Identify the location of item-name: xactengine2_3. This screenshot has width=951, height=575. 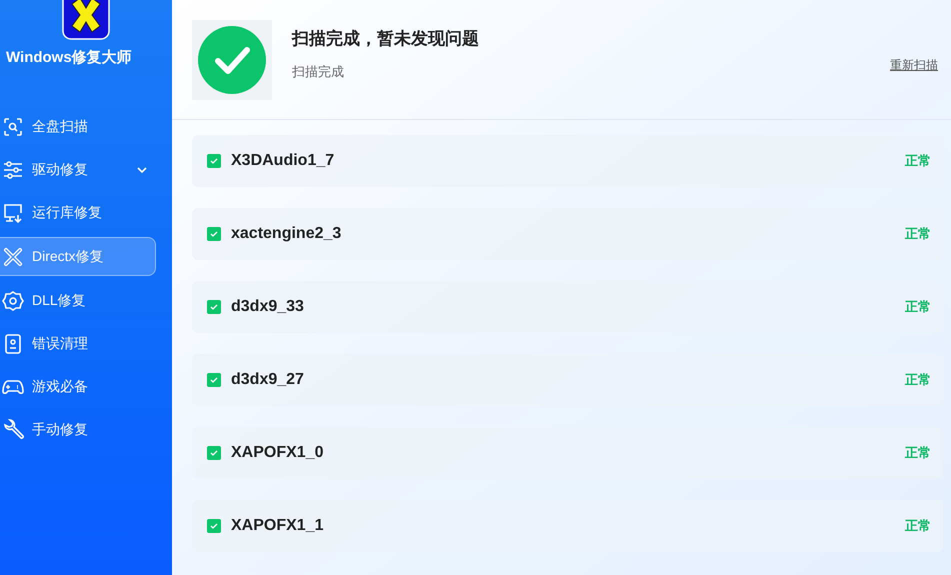
(286, 234).